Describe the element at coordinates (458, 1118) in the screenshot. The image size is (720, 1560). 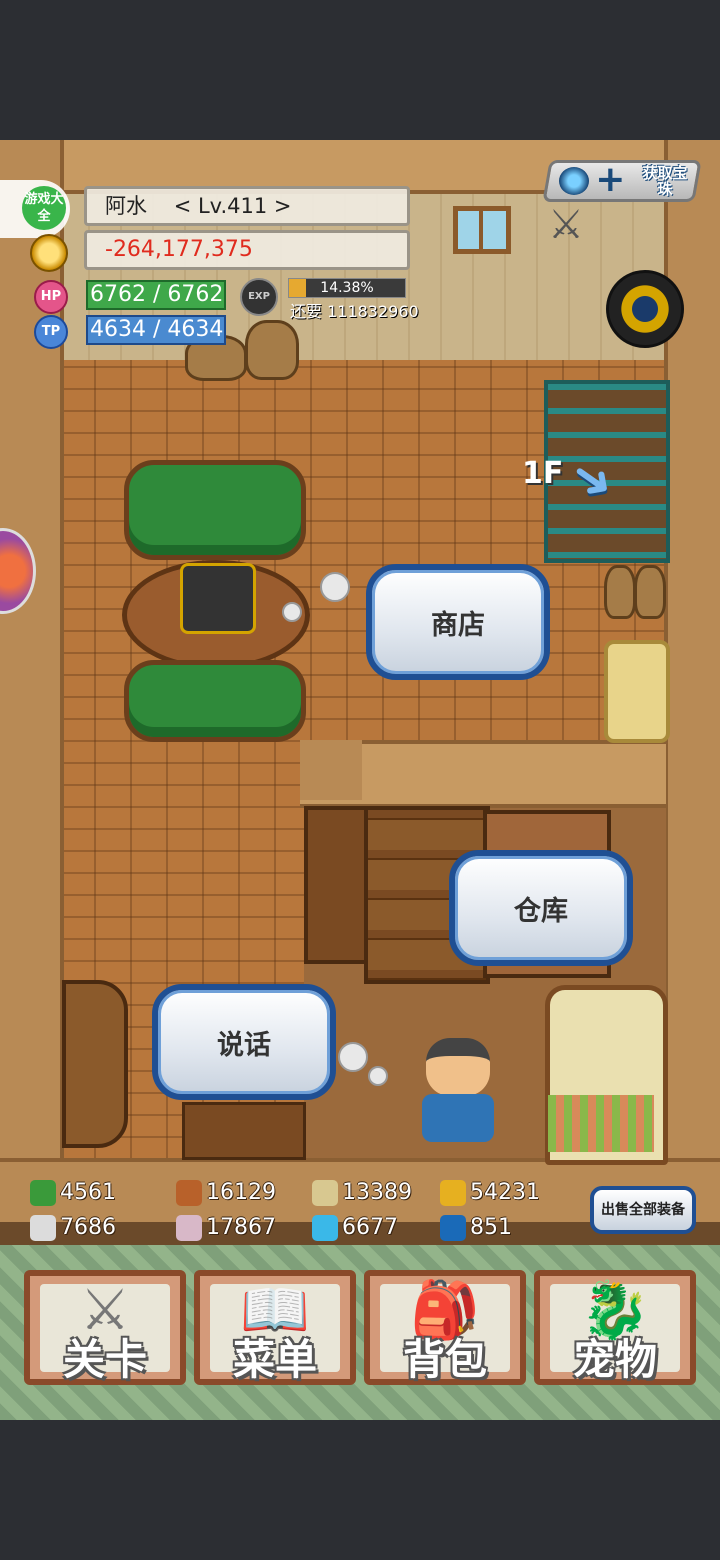
I see `character-body` at that location.